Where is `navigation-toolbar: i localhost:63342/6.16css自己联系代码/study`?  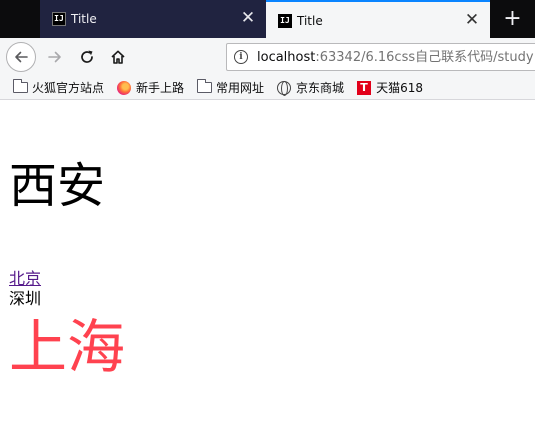 navigation-toolbar: i localhost:63342/6.16css自己联系代码/study is located at coordinates (267, 57).